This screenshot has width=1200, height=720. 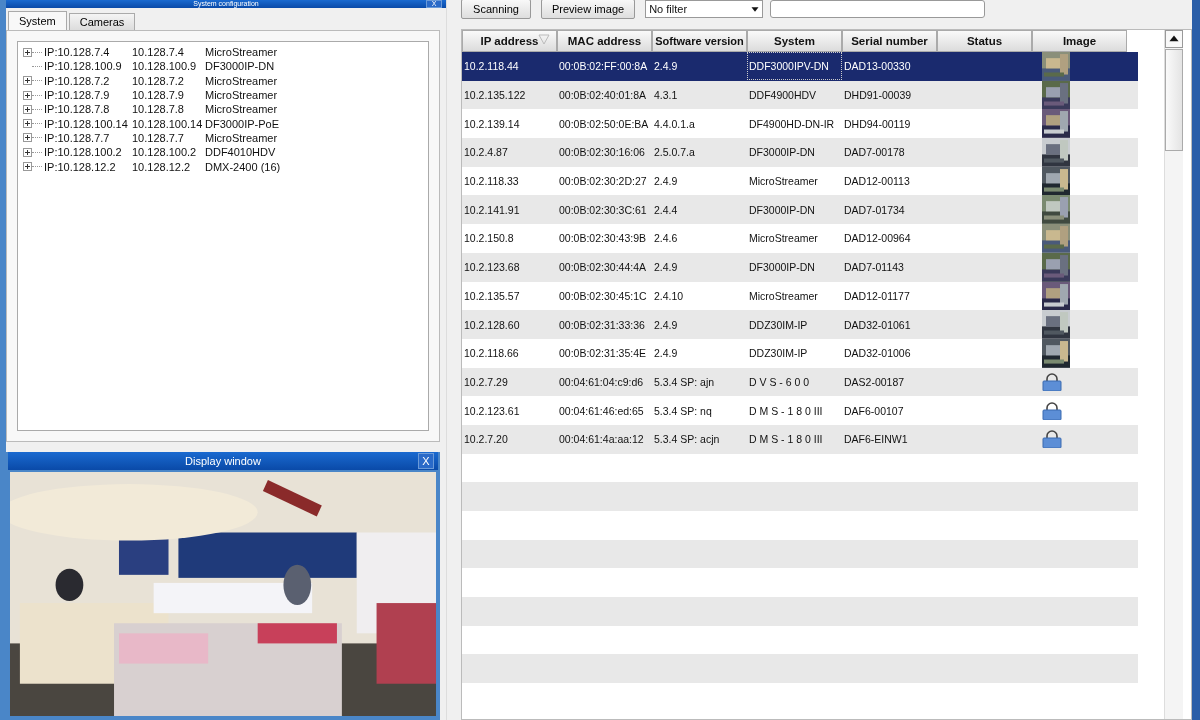 I want to click on table-cell-text: 10.2.139.14, so click(x=492, y=123).